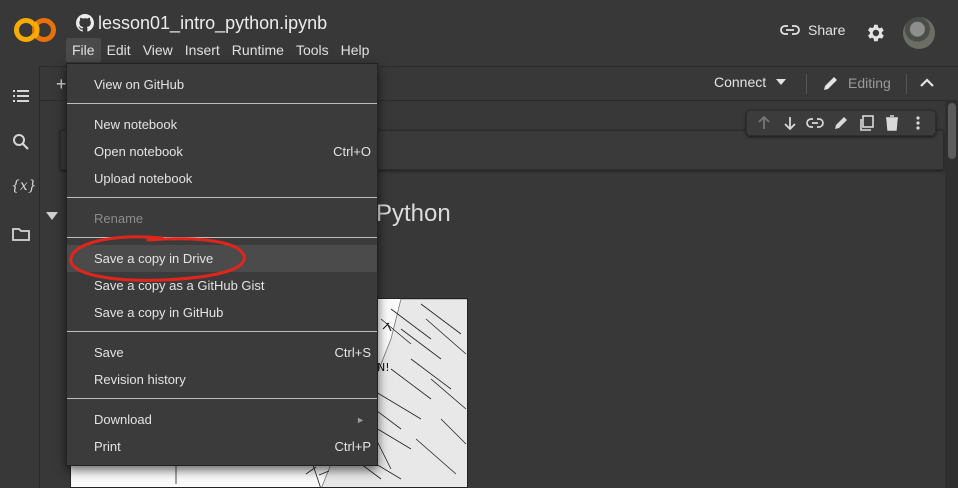 This screenshot has width=958, height=488. What do you see at coordinates (875, 33) in the screenshot?
I see `gear-icon` at bounding box center [875, 33].